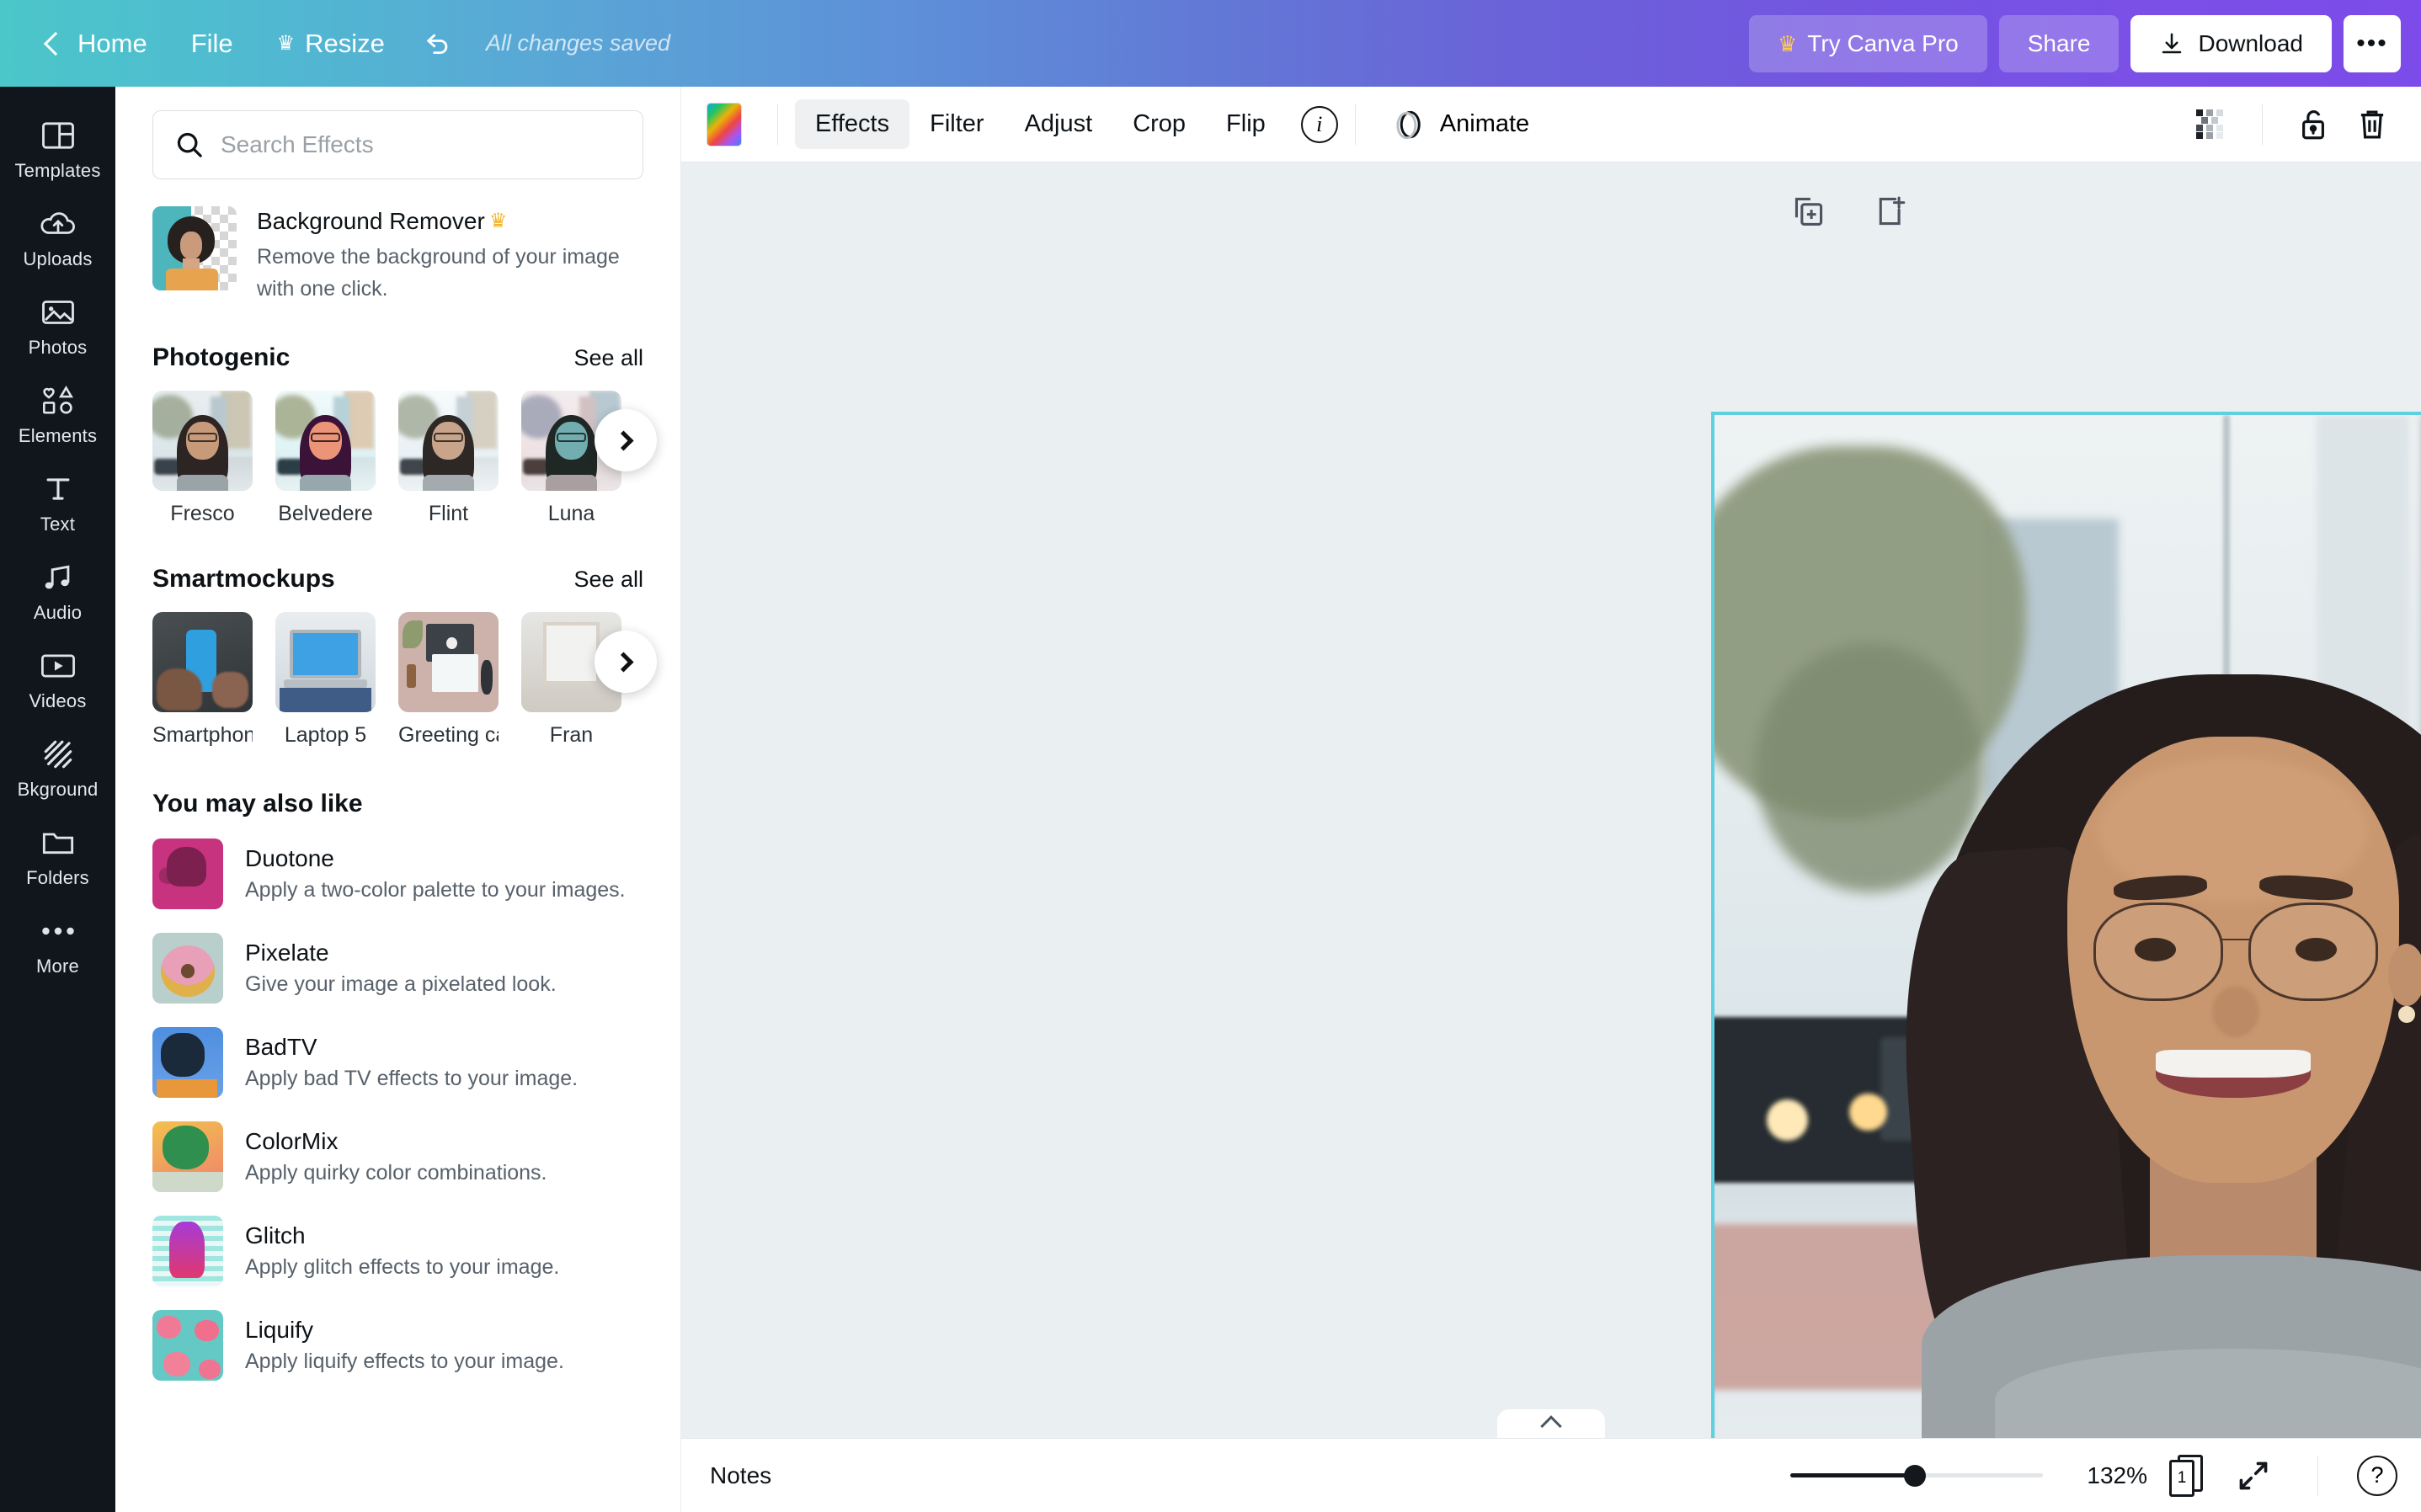 The width and height of the screenshot is (2421, 1512). What do you see at coordinates (212, 44) in the screenshot?
I see `file-menu-button: File` at bounding box center [212, 44].